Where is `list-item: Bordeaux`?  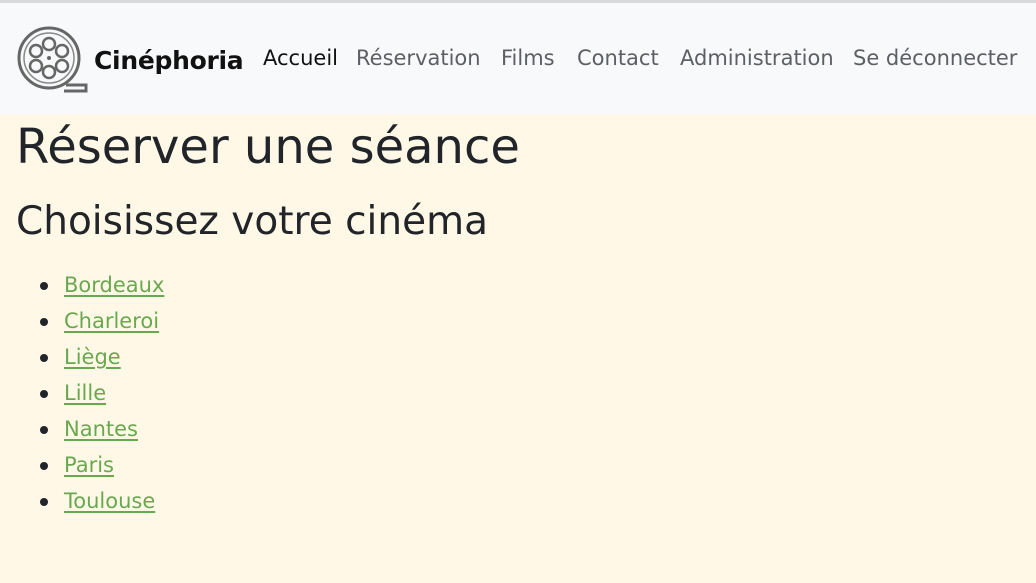
list-item: Bordeaux is located at coordinates (90, 285).